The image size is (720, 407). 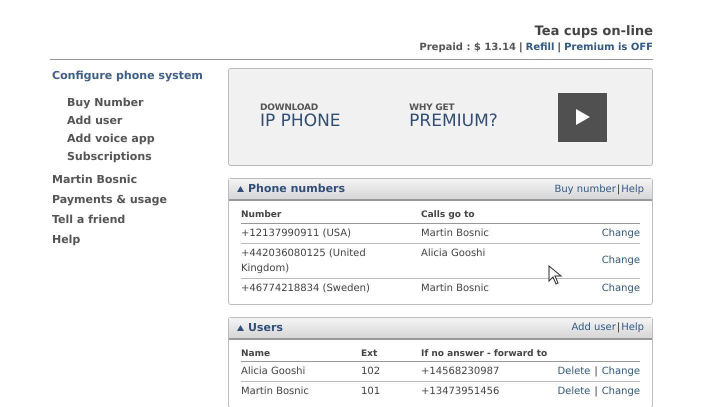 I want to click on column-header: Number, so click(x=261, y=215).